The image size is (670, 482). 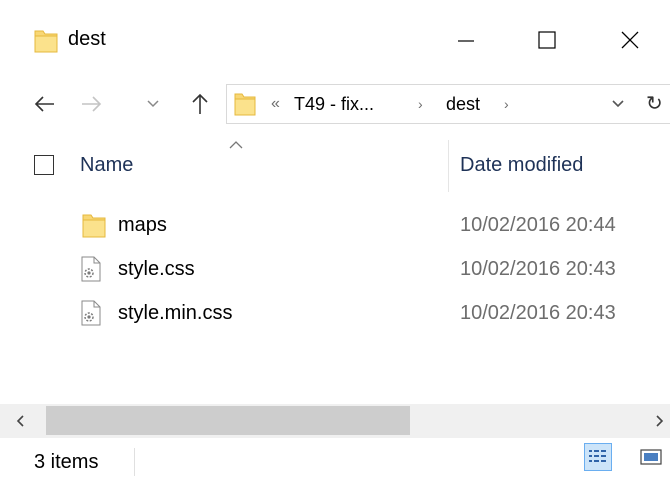 I want to click on refresh-icon: ↻, so click(x=654, y=104).